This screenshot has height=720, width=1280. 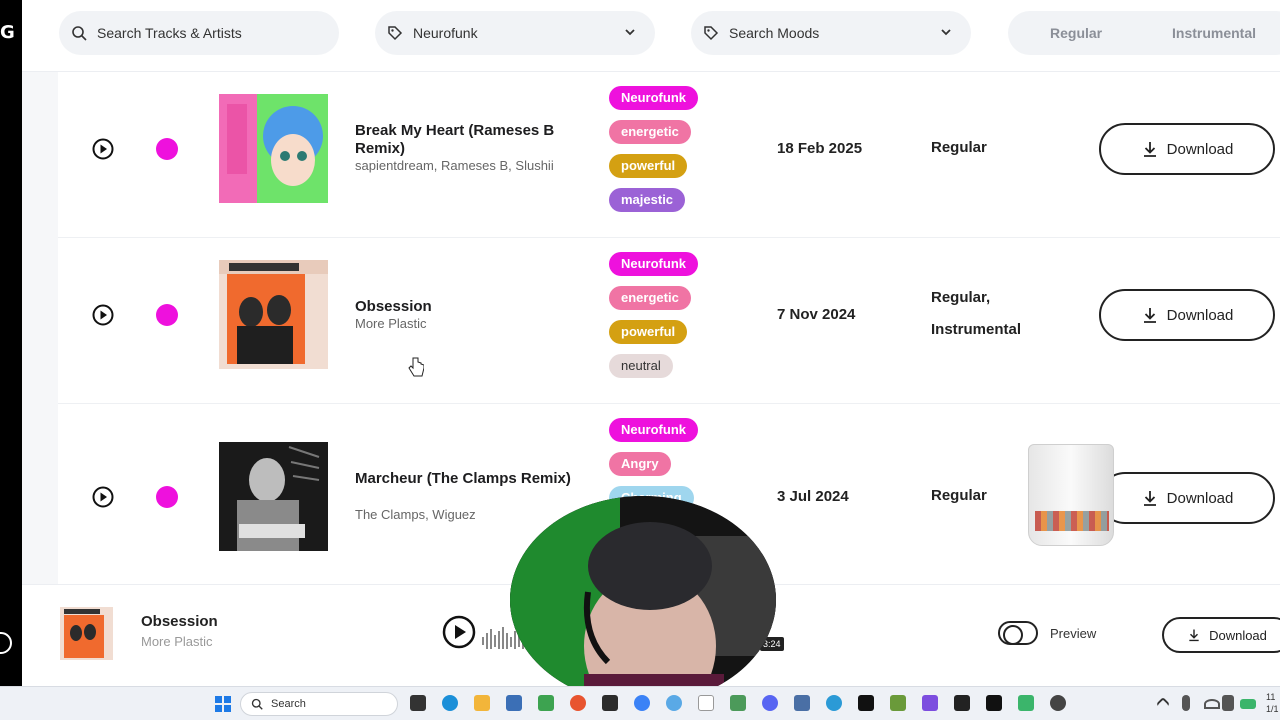 I want to click on version-label: Instrumental, so click(x=976, y=329).